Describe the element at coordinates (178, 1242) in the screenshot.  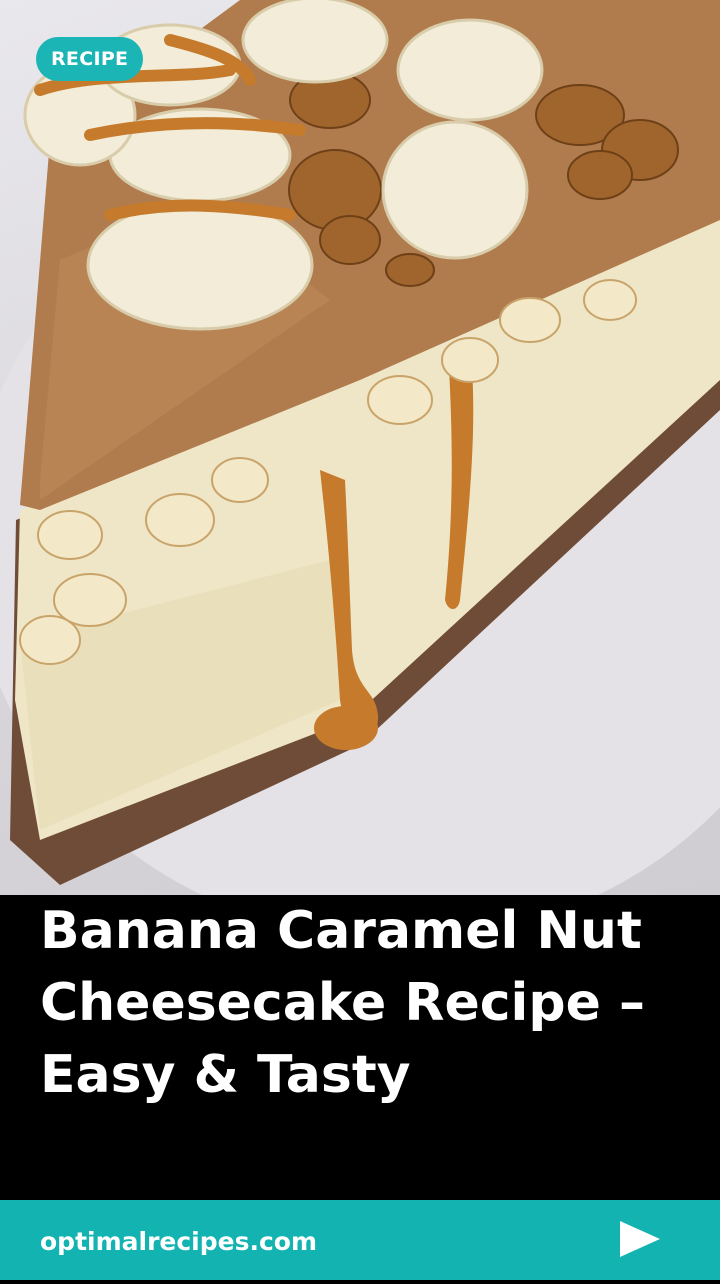
I see `site-link: optimalrecipes.com` at that location.